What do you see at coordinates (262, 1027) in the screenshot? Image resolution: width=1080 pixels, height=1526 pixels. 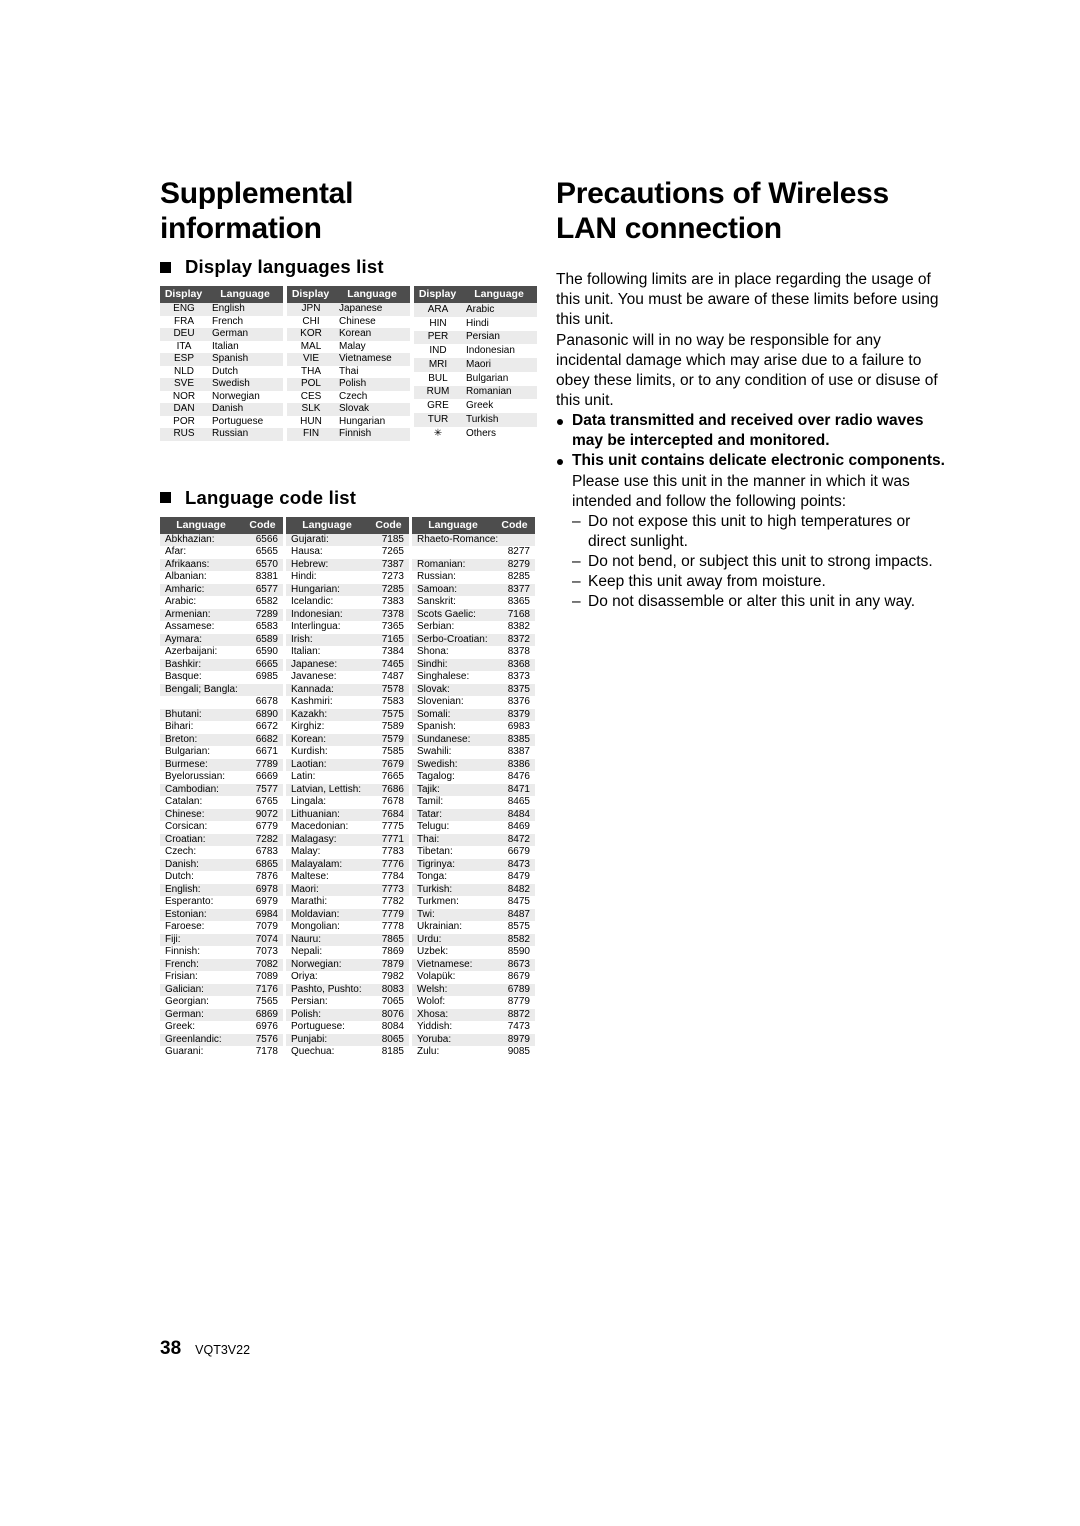 I see `language-code-cell: 6976` at bounding box center [262, 1027].